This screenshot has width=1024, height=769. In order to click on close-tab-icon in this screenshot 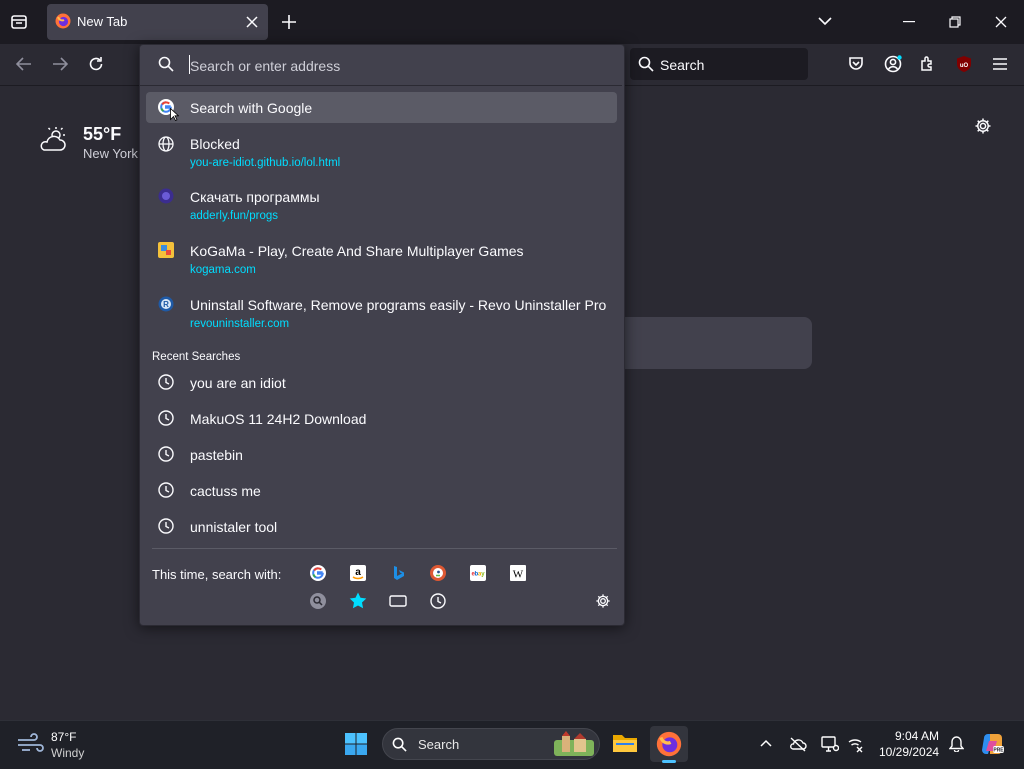, I will do `click(252, 22)`.